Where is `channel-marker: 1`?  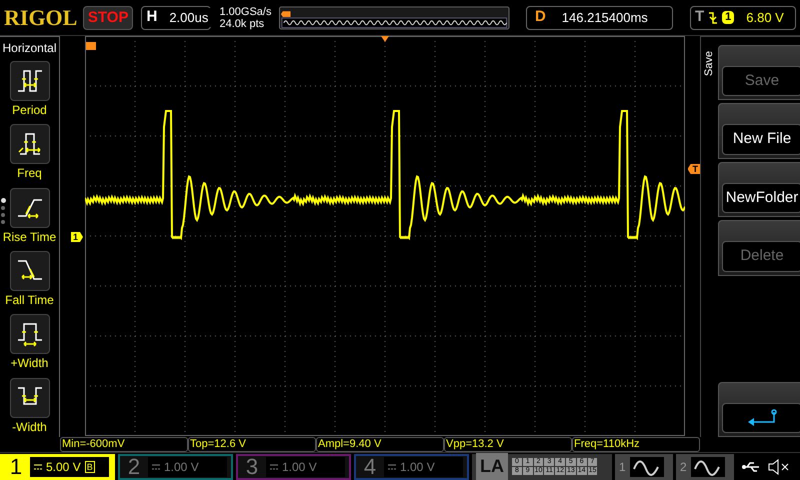
channel-marker: 1 is located at coordinates (76, 237).